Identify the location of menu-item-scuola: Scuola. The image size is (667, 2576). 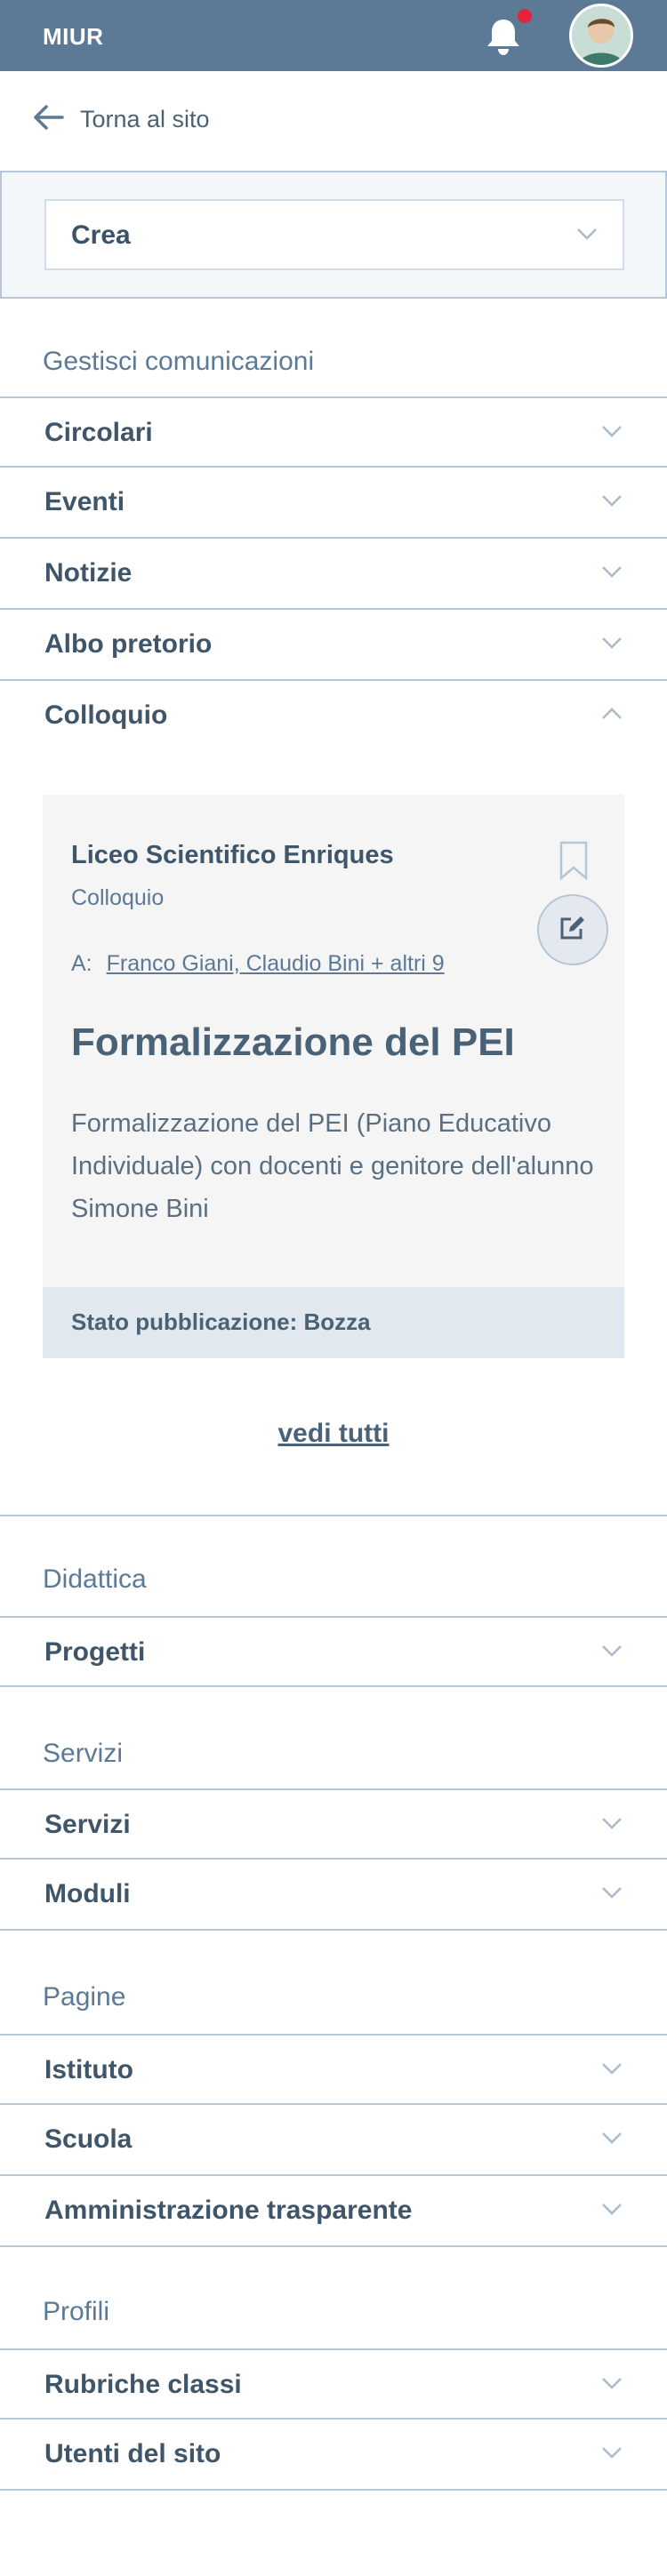
(333, 2140).